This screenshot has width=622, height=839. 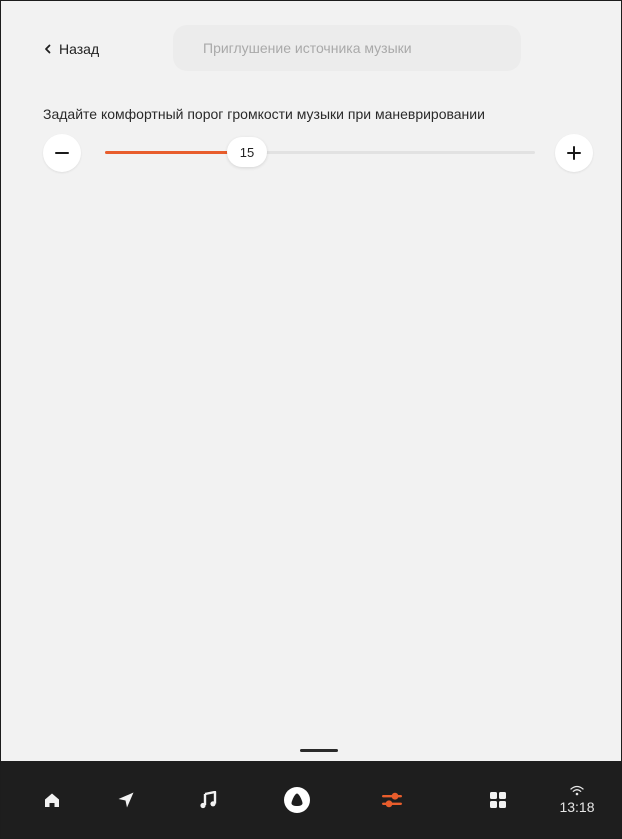 I want to click on nav-settings-button, so click(x=392, y=799).